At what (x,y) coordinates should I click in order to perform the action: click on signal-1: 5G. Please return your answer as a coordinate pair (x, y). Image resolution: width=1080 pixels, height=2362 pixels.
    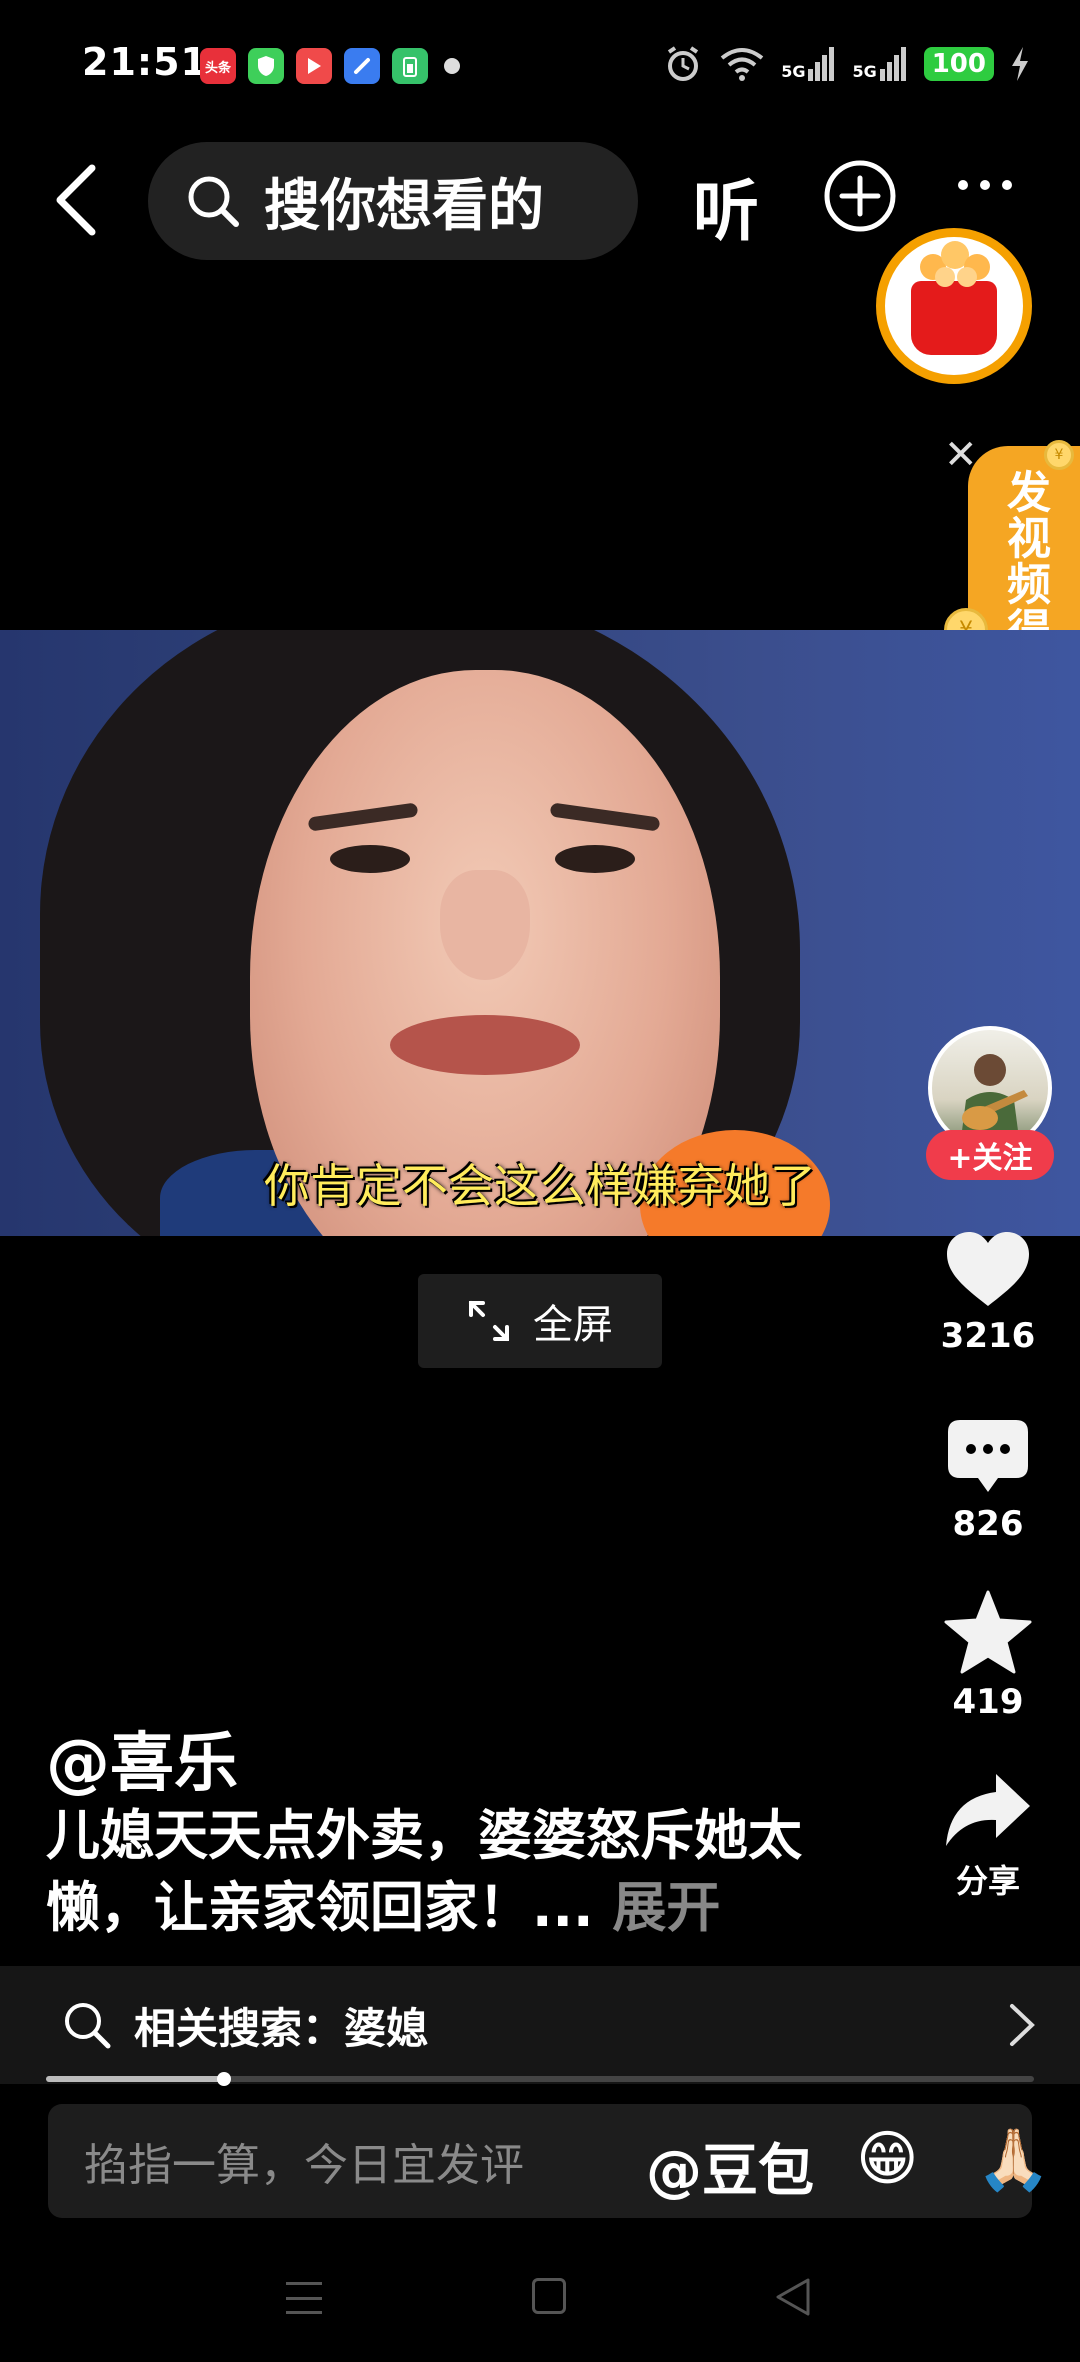
    Looking at the image, I should click on (808, 64).